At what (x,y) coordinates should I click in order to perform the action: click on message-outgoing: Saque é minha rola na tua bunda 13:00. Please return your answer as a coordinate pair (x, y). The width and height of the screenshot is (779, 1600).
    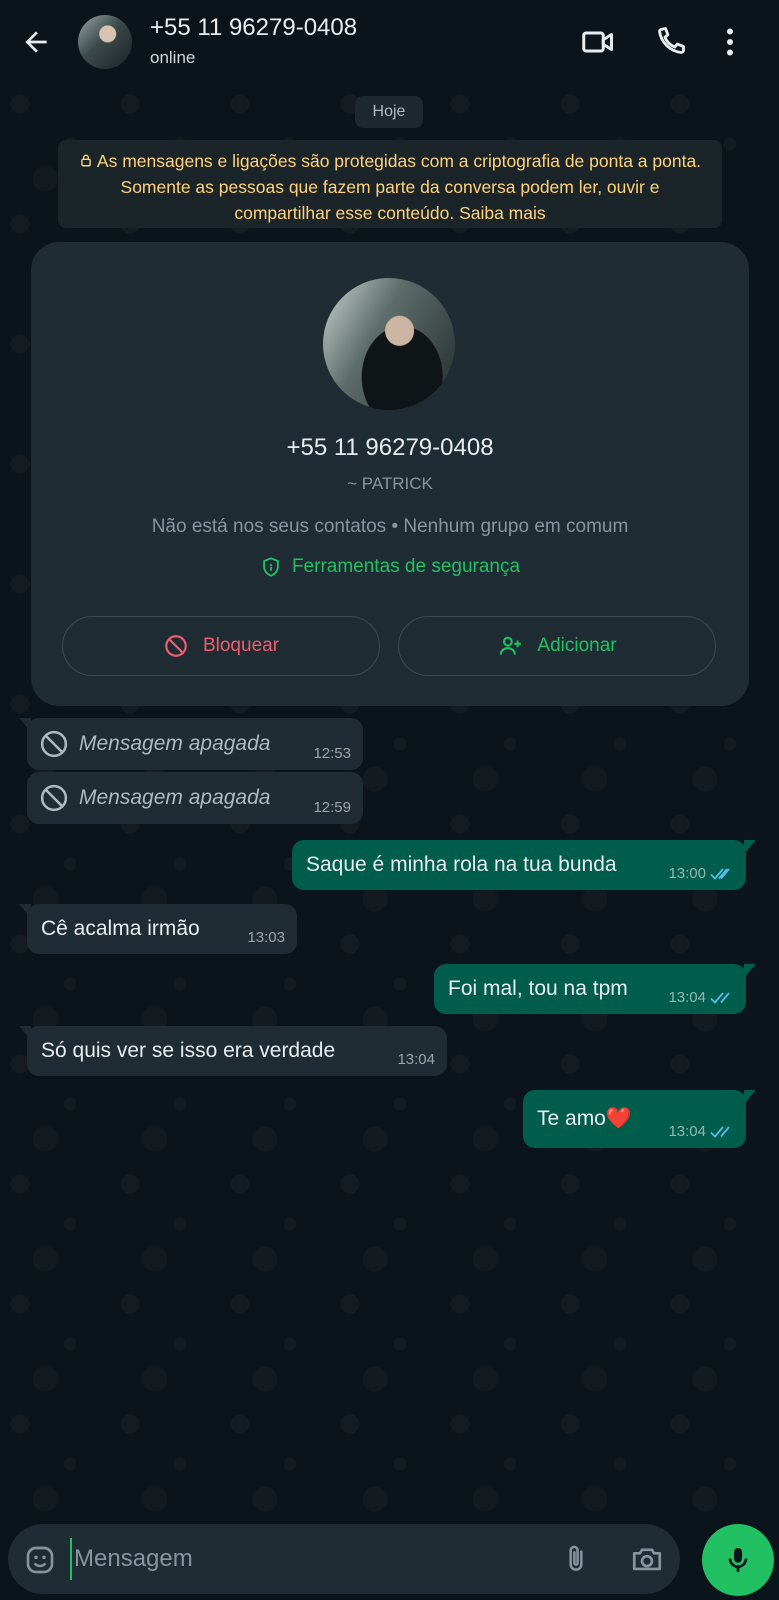
    Looking at the image, I should click on (519, 865).